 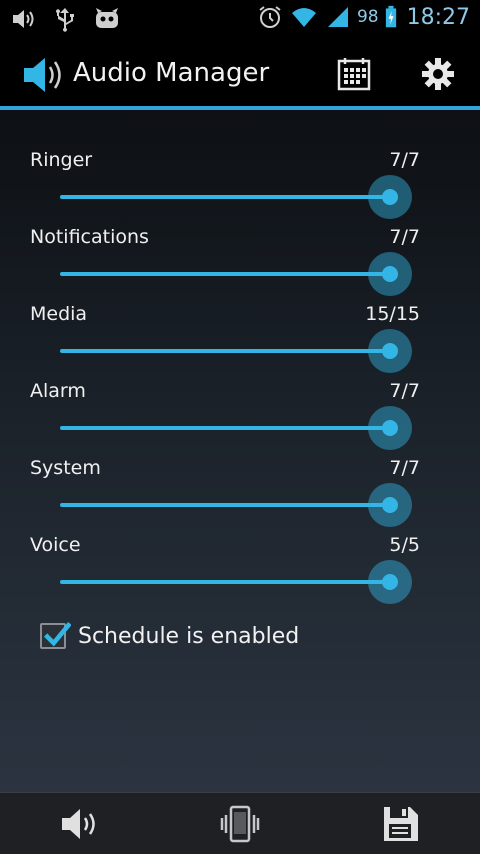 What do you see at coordinates (390, 16) in the screenshot?
I see `battery-charging-icon` at bounding box center [390, 16].